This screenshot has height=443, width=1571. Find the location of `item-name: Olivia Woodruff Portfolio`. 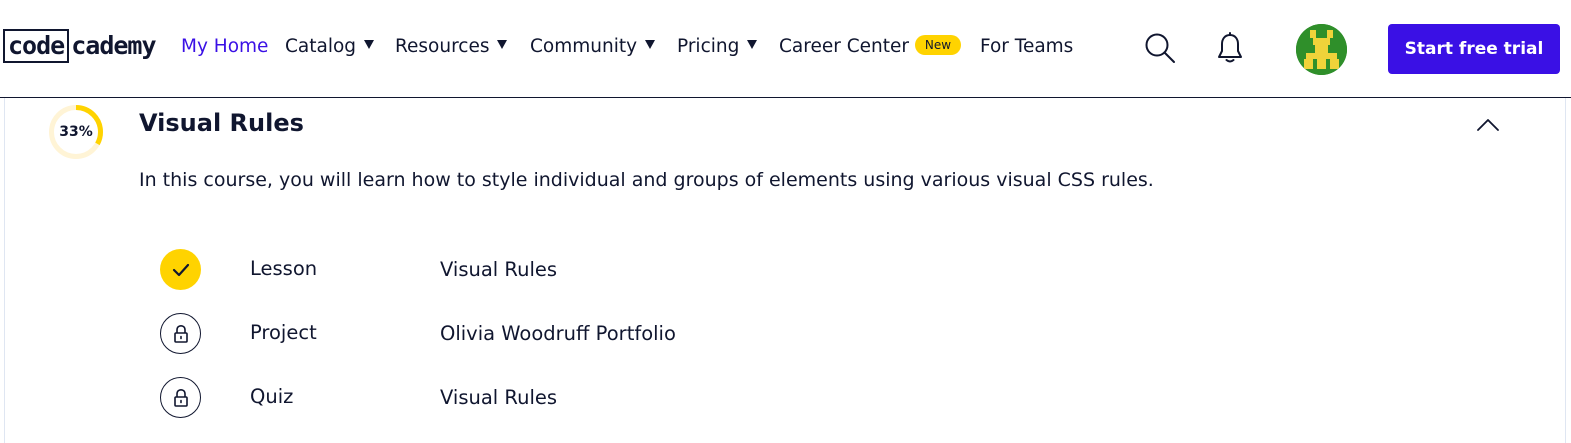

item-name: Olivia Woodruff Portfolio is located at coordinates (558, 334).